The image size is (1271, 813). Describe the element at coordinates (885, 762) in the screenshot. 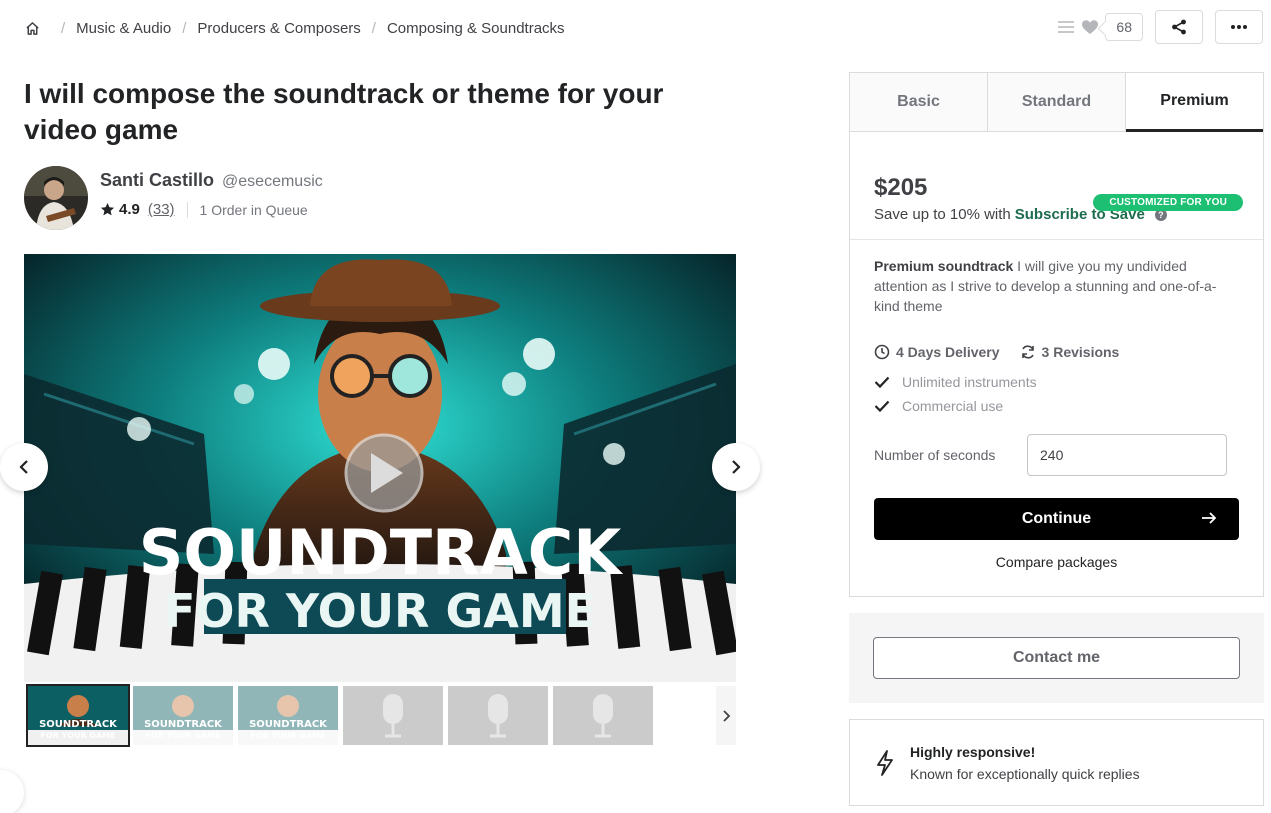

I see `lightning-icon` at that location.